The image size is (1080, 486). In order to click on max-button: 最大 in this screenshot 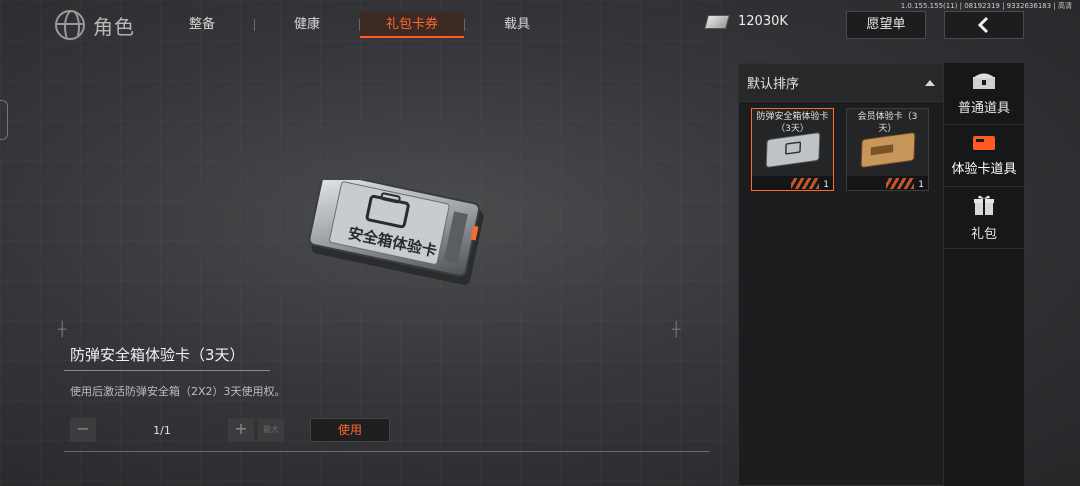, I will do `click(271, 430)`.